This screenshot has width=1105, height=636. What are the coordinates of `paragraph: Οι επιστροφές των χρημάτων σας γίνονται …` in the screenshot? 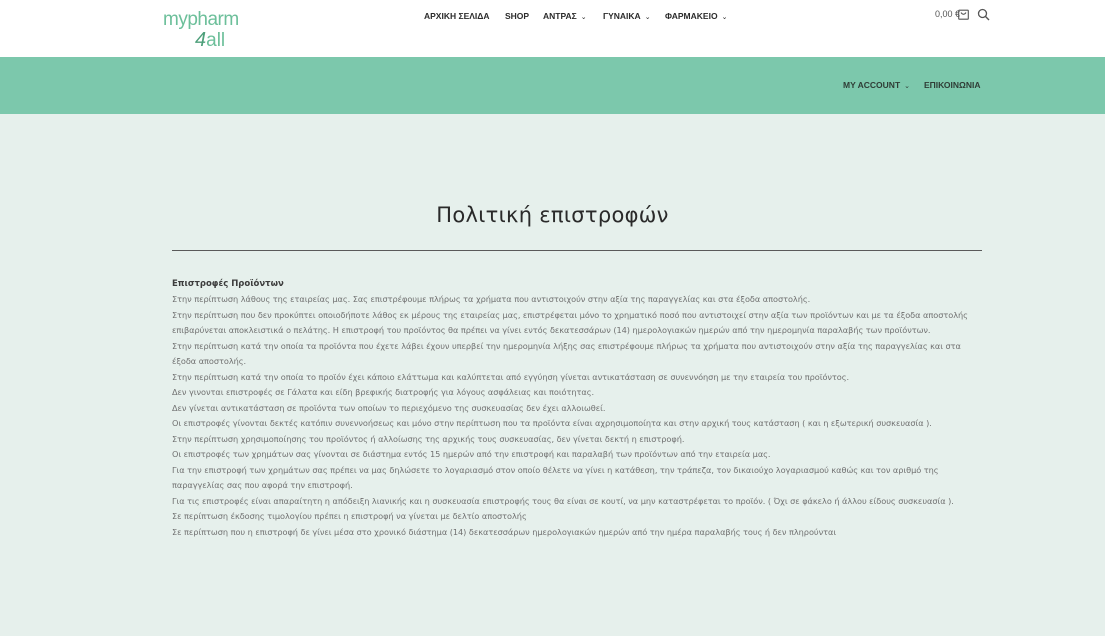 It's located at (471, 454).